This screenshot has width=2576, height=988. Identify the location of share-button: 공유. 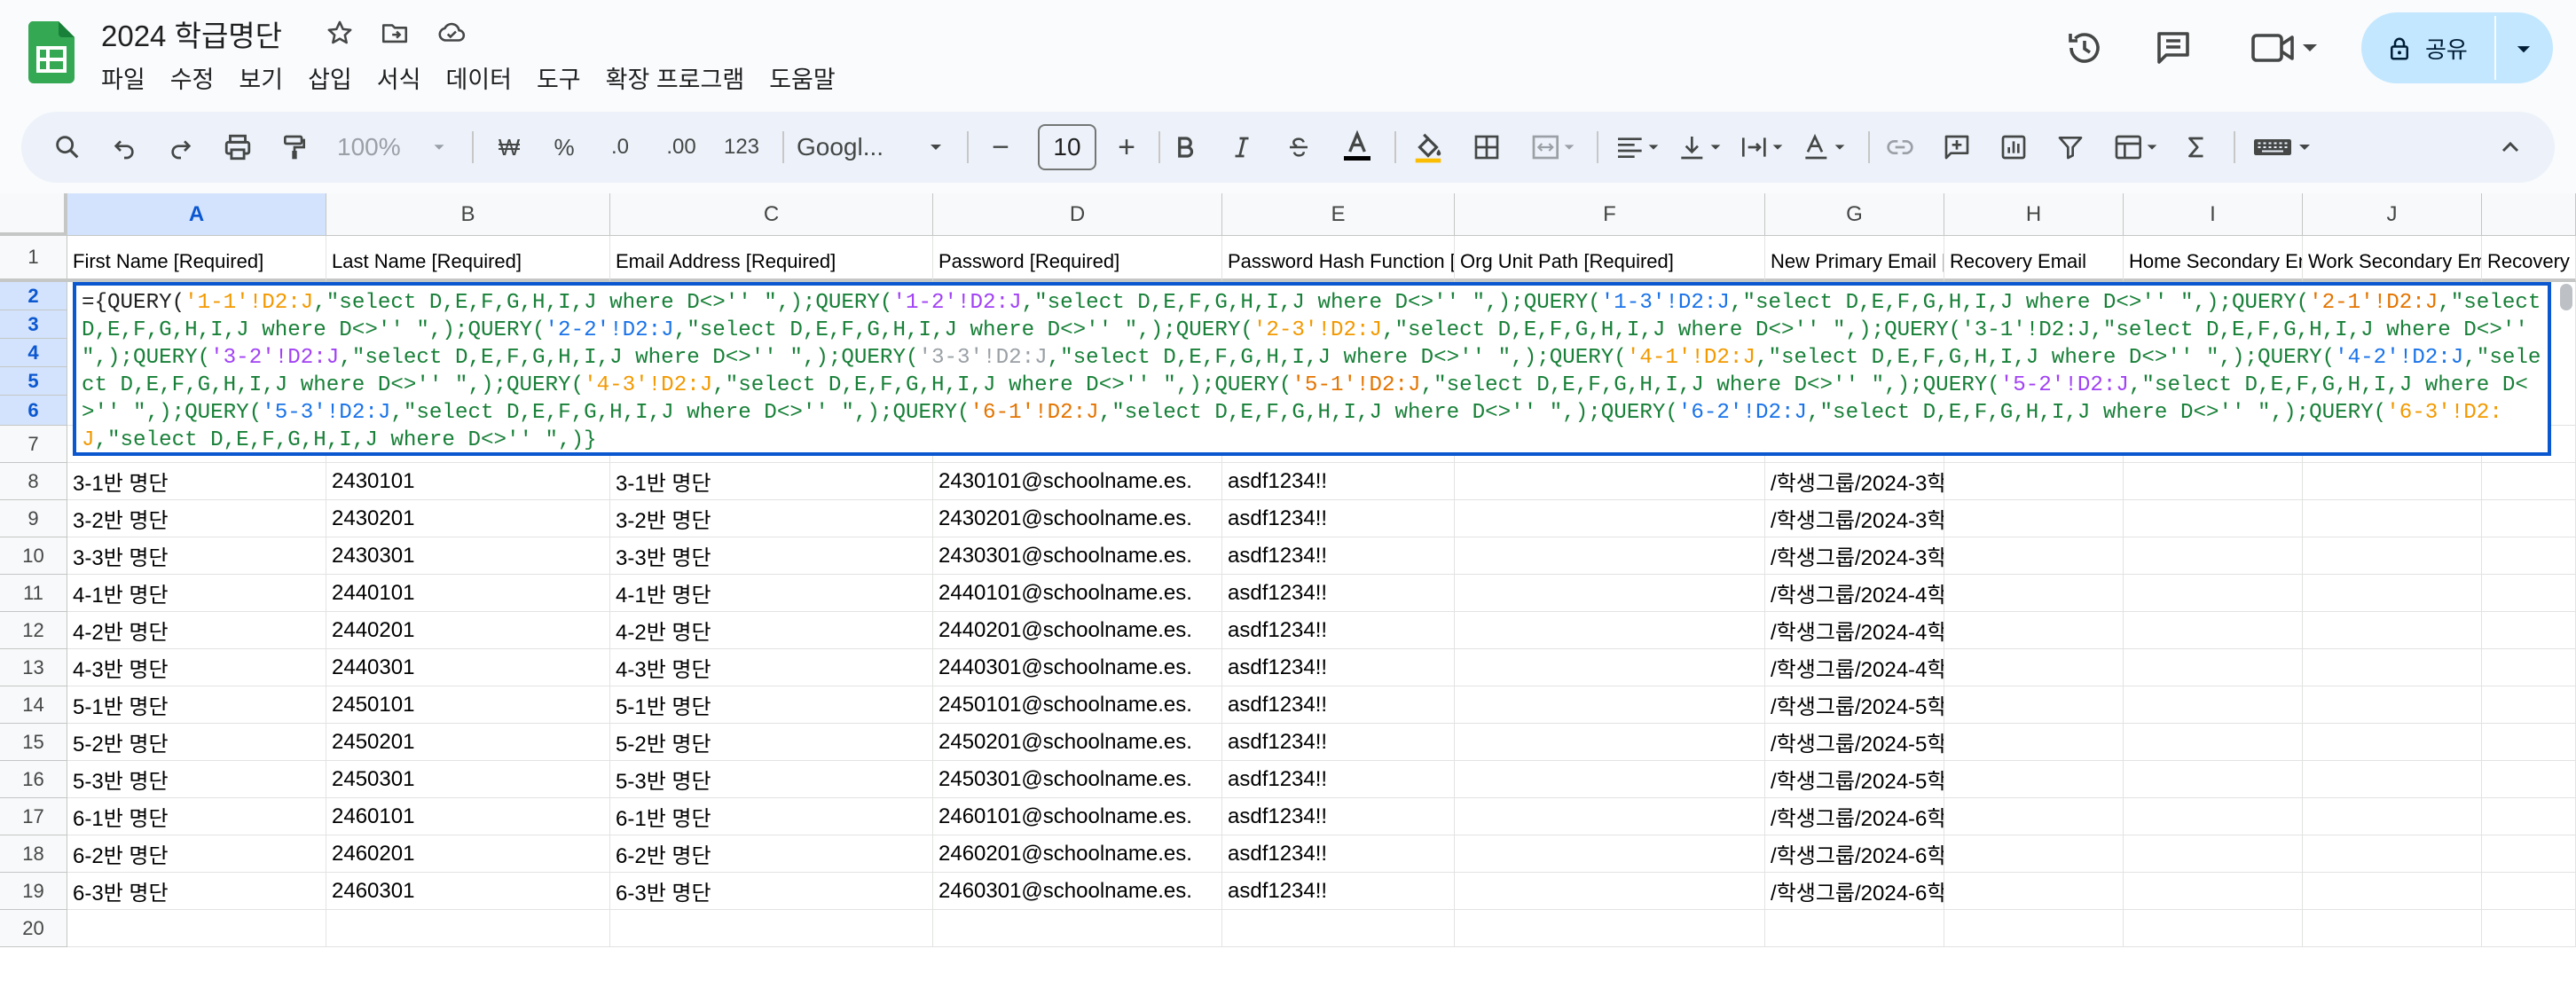
(2457, 47).